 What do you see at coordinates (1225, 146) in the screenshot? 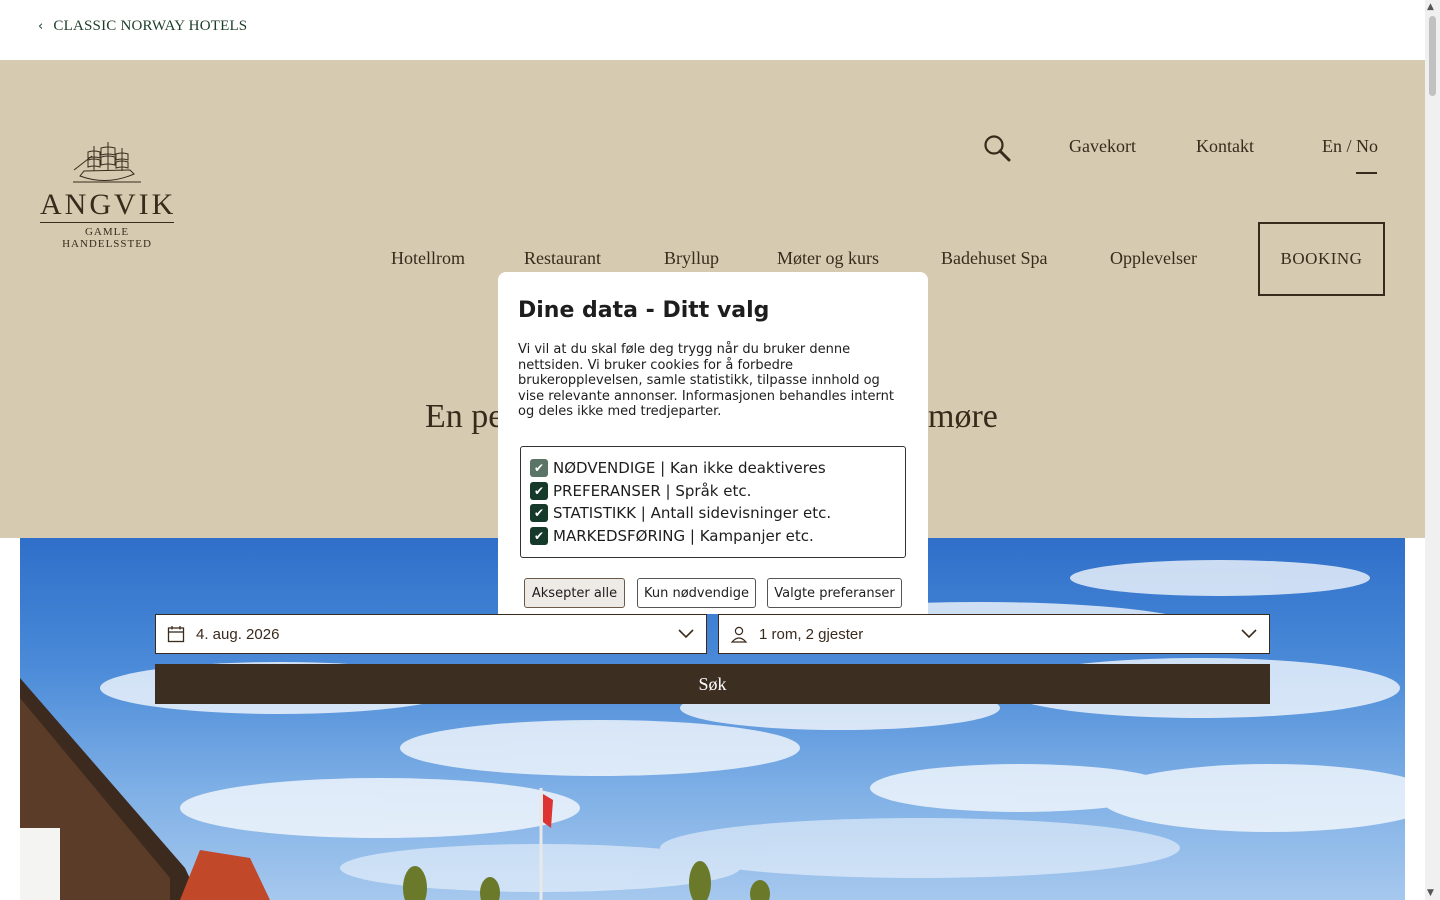
I see `contact-link: Kontakt` at bounding box center [1225, 146].